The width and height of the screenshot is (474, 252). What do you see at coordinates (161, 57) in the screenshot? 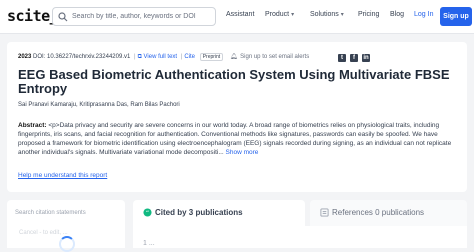
I see `view-full-text-link: View full text` at bounding box center [161, 57].